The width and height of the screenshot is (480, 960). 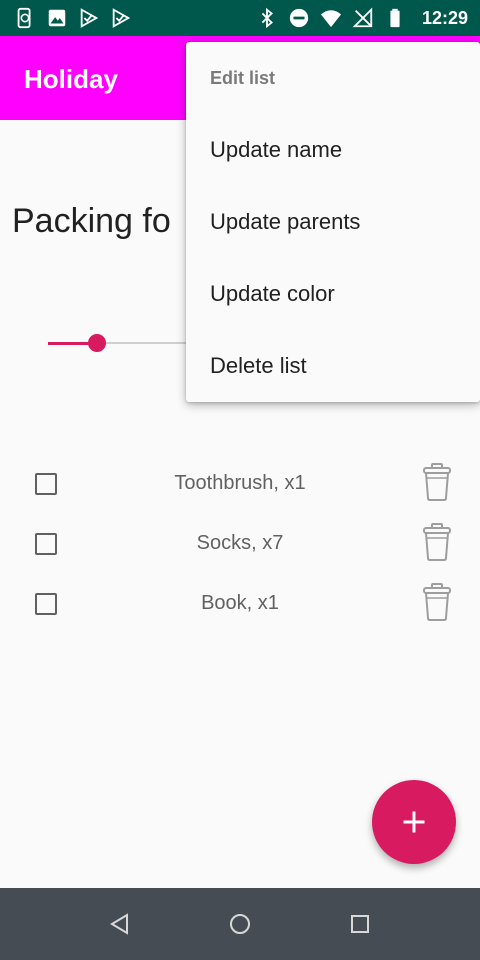 I want to click on navigation-bar, so click(x=240, y=924).